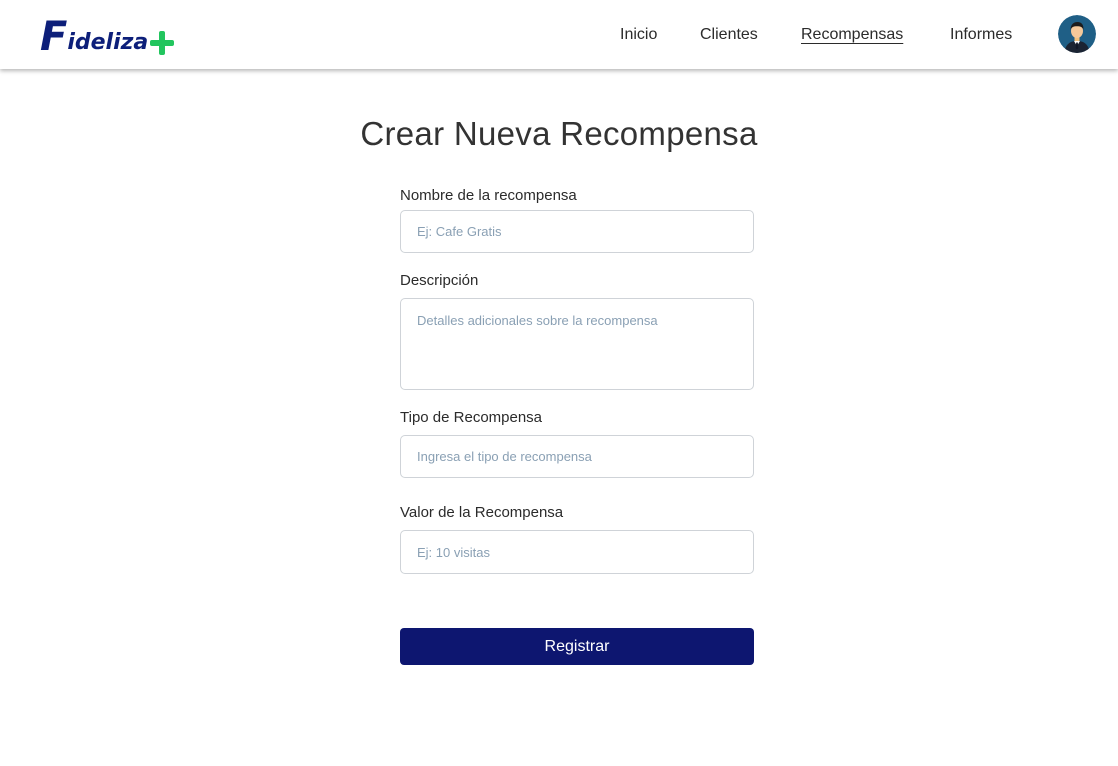 The width and height of the screenshot is (1118, 766). I want to click on nav-item-recompensas: Recompensas, so click(852, 35).